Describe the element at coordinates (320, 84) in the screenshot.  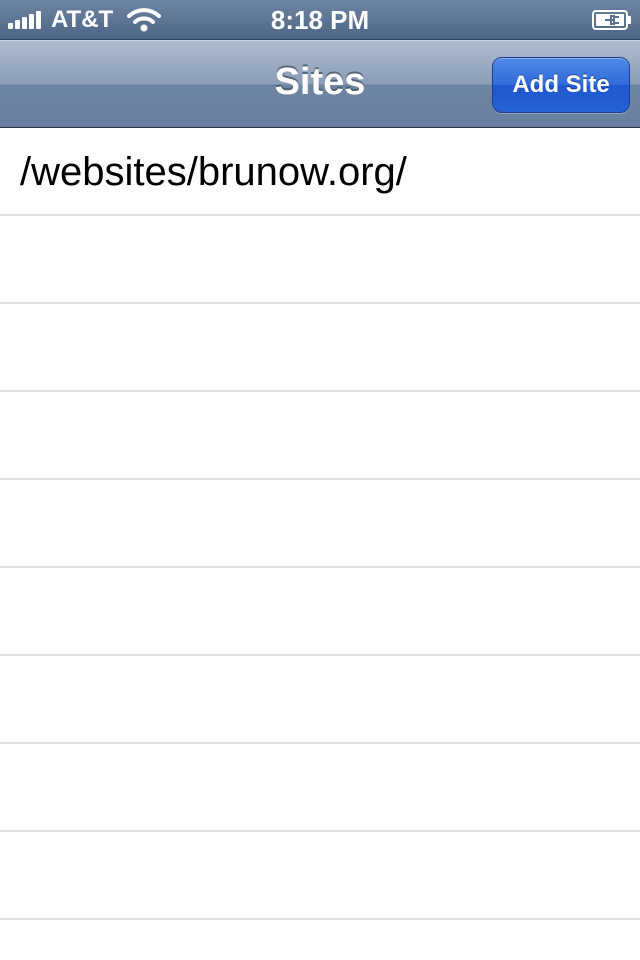
I see `navigation-bar: Sites Add Site` at that location.